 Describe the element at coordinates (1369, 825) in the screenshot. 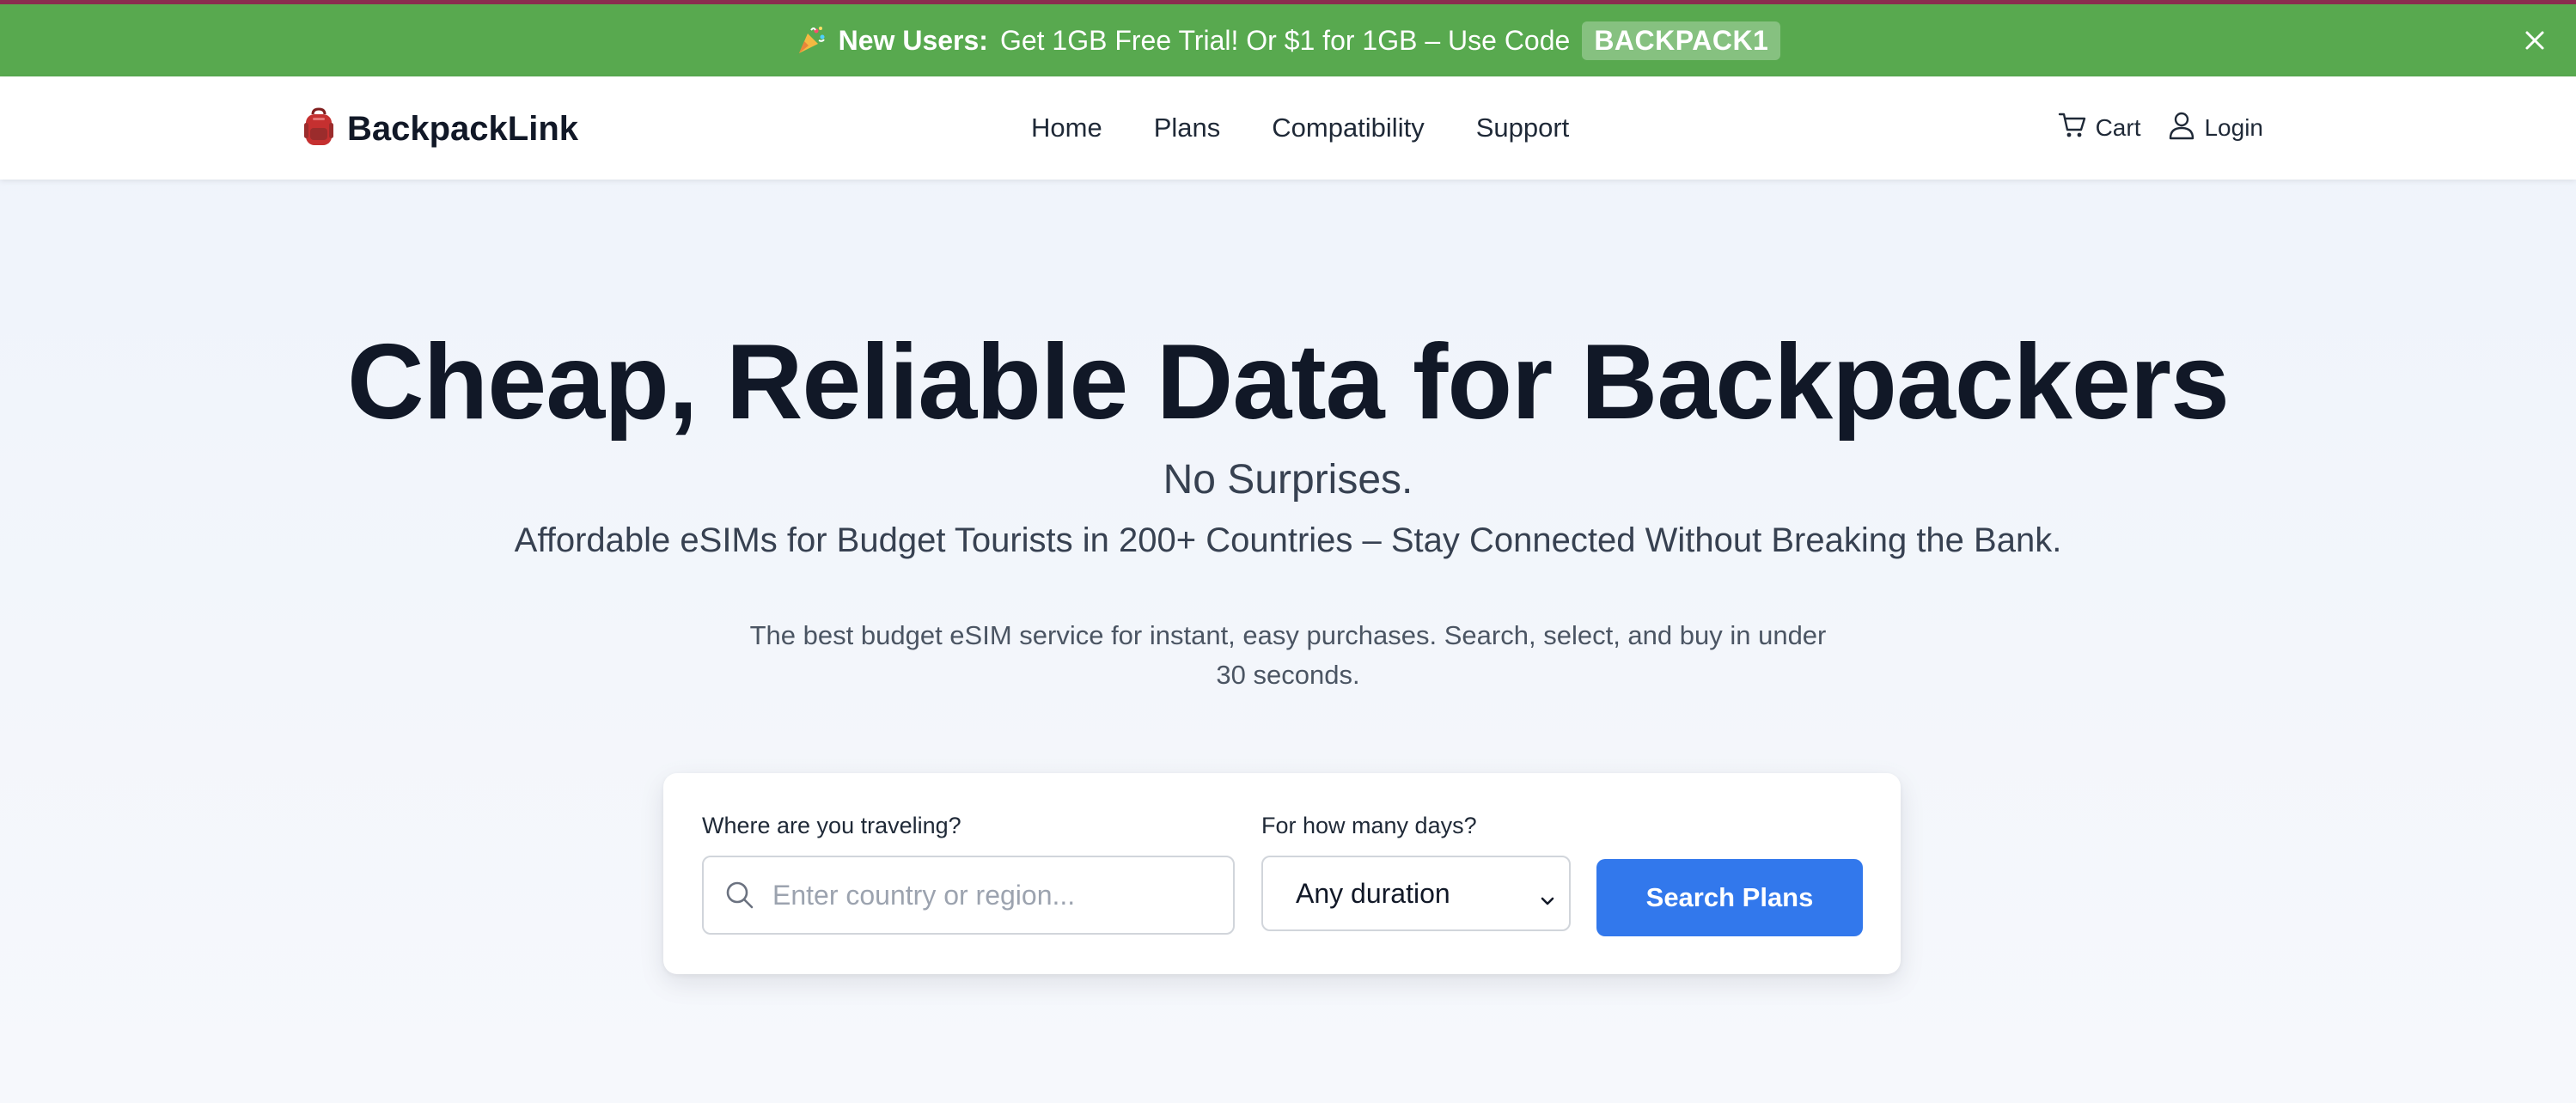

I see `duration-label: For how many days?` at that location.